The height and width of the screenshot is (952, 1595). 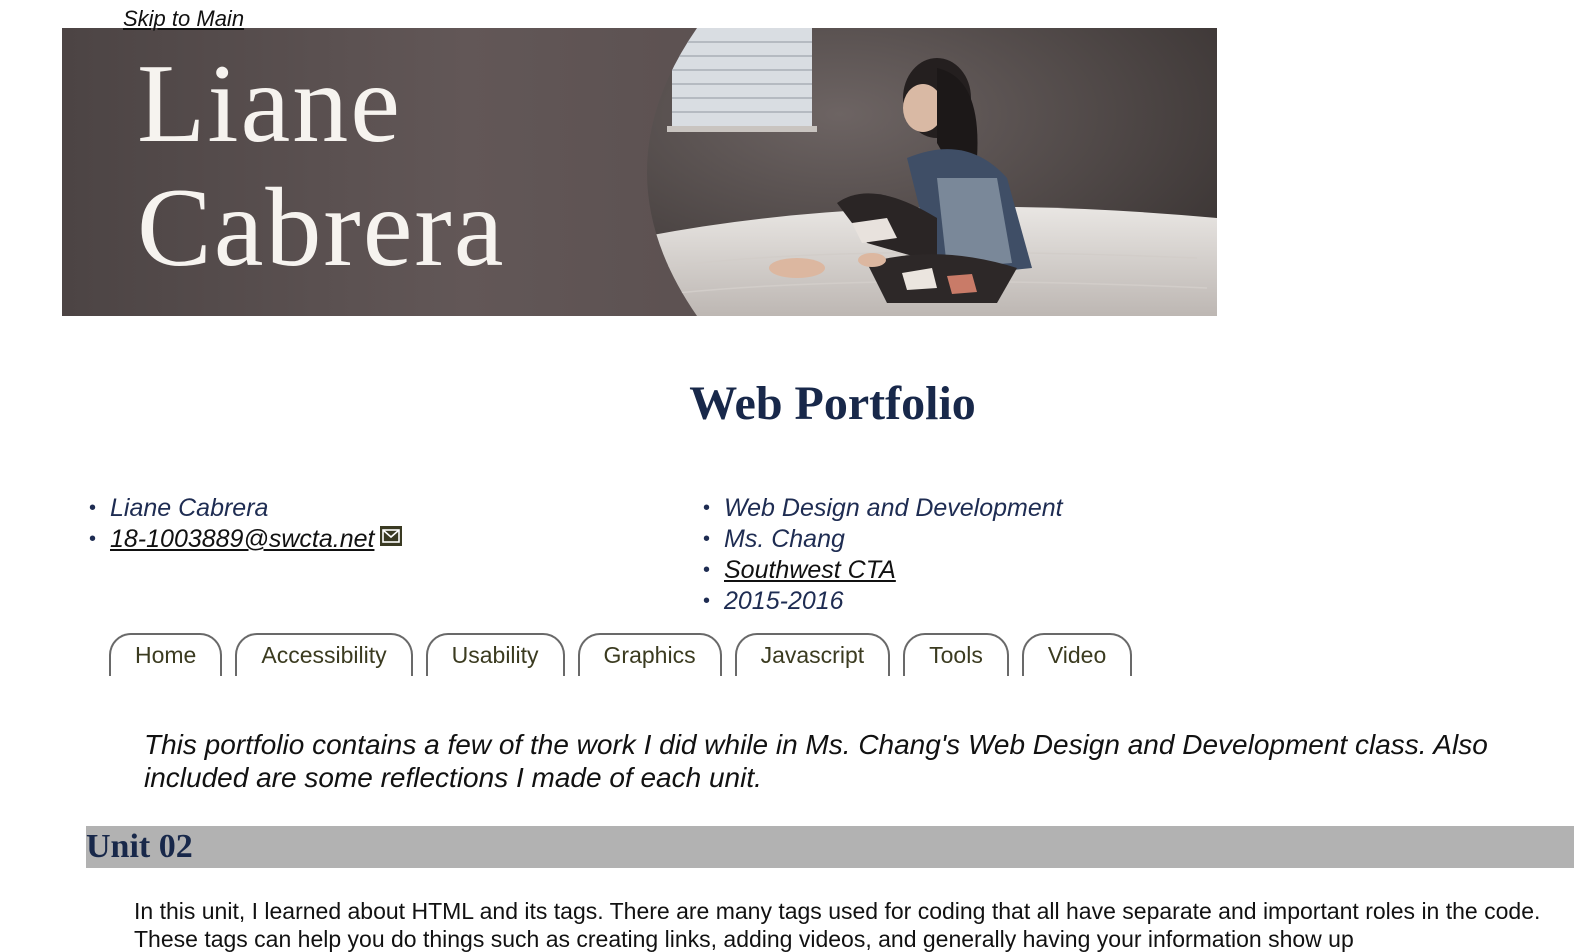 I want to click on email-link: 18-1003889@swcta.net, so click(x=242, y=539).